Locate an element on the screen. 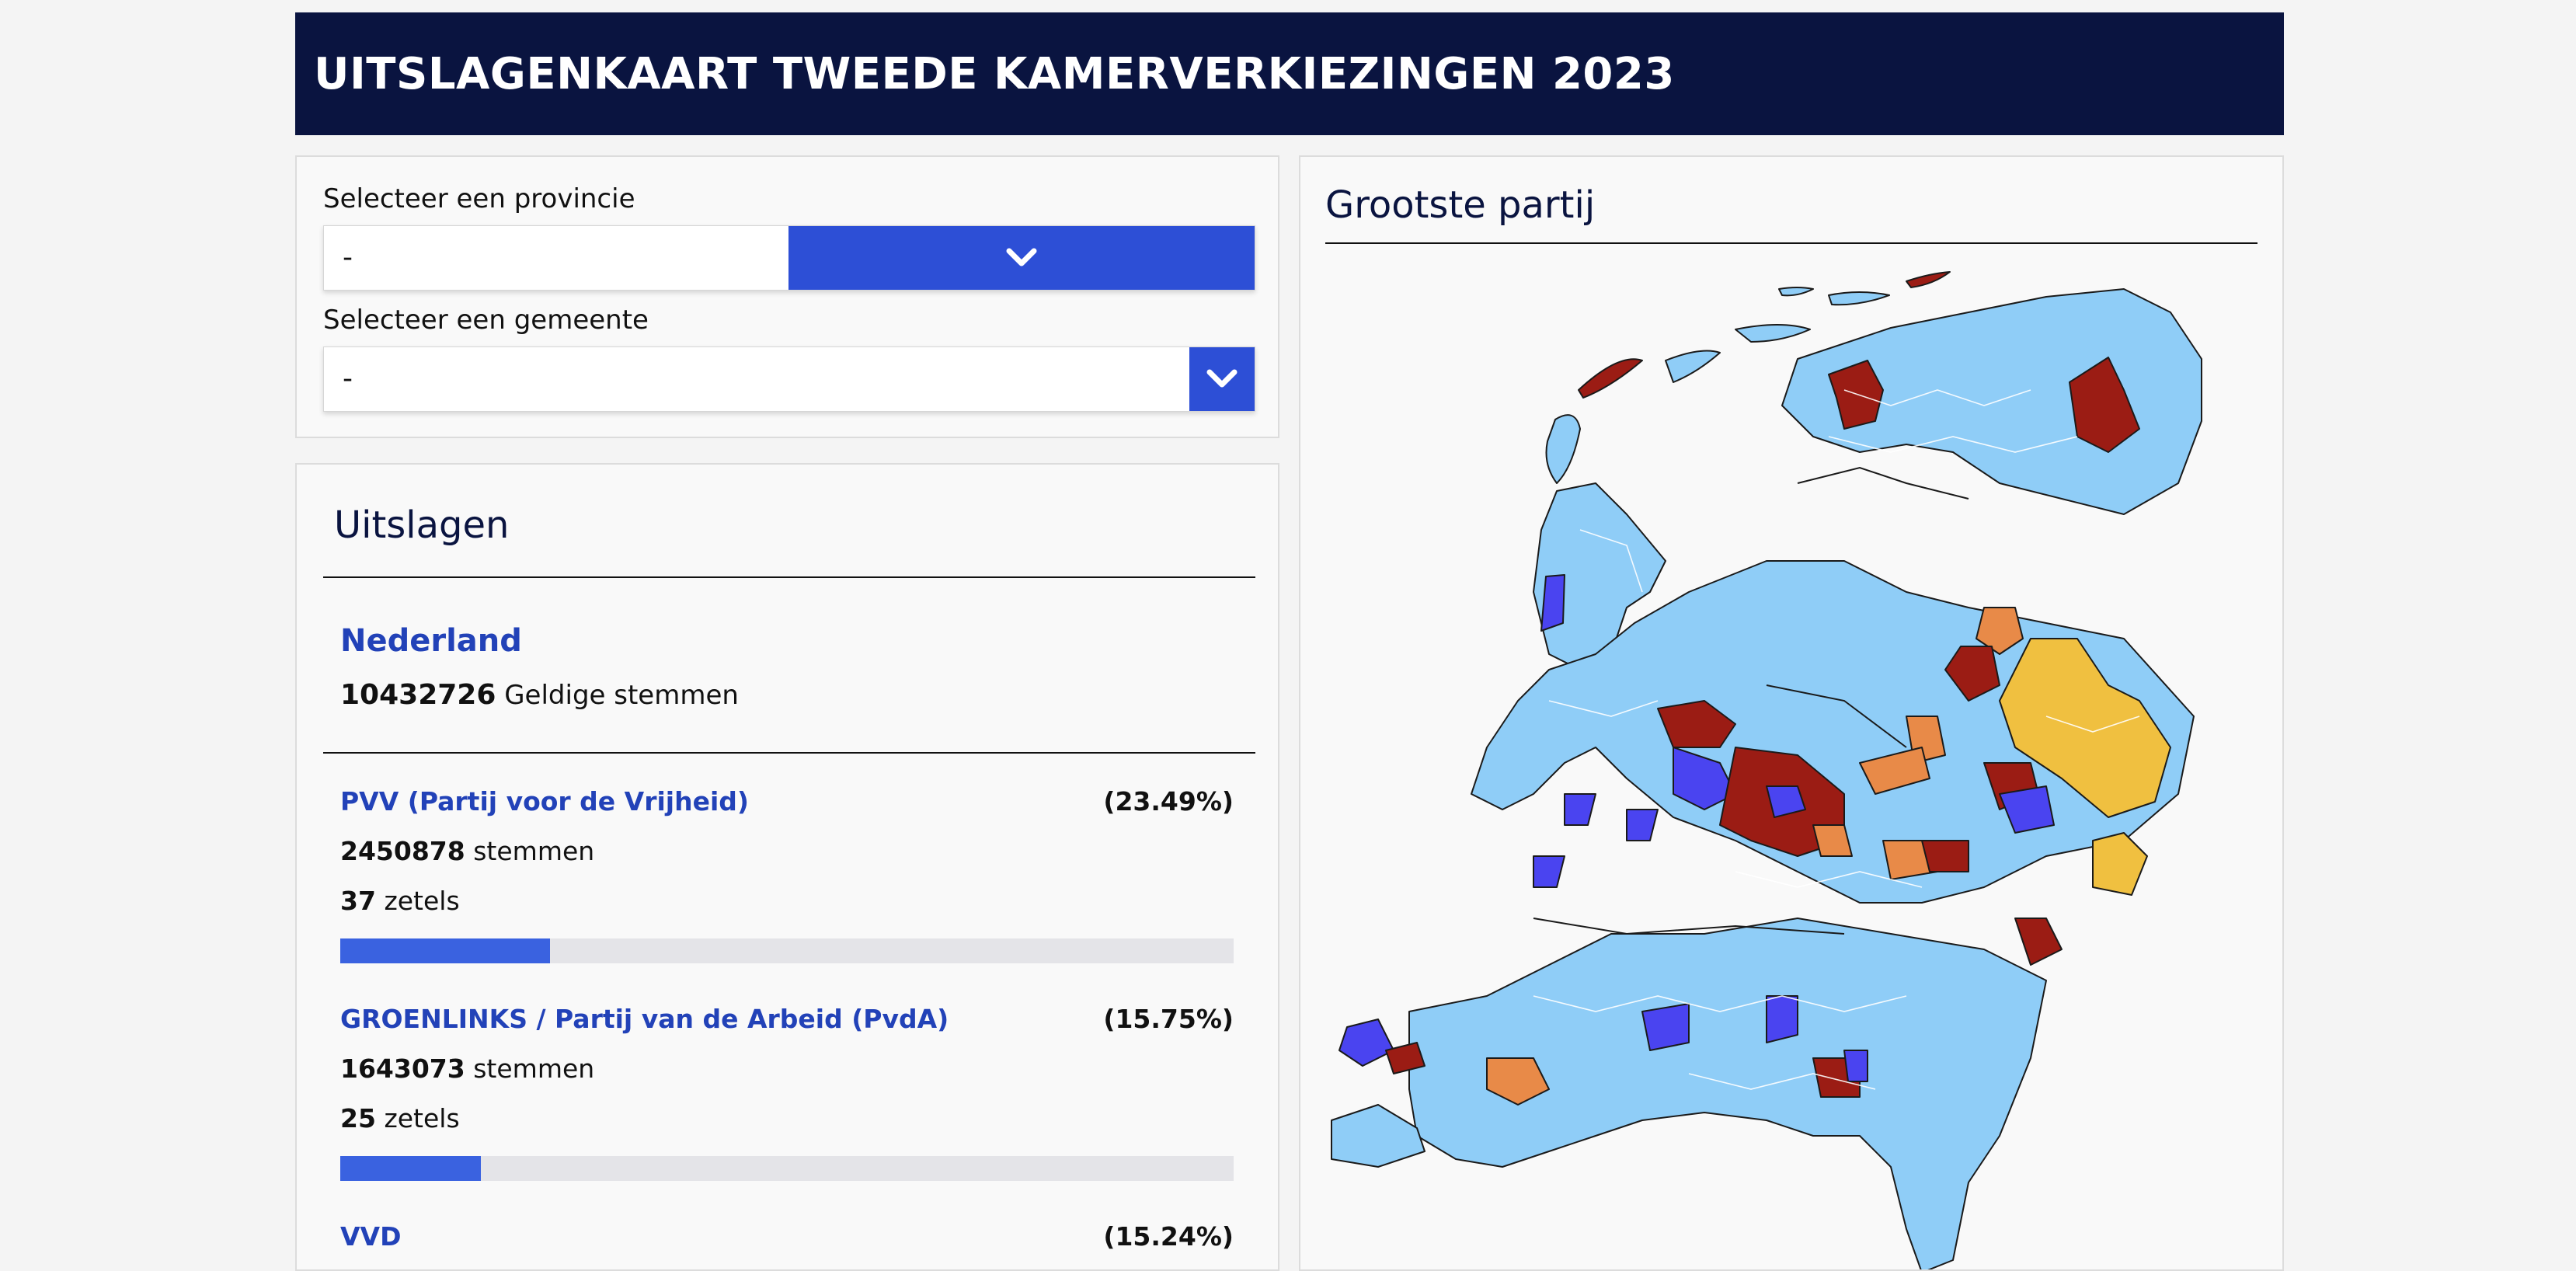  party-seats-count: 25 is located at coordinates (358, 1118).